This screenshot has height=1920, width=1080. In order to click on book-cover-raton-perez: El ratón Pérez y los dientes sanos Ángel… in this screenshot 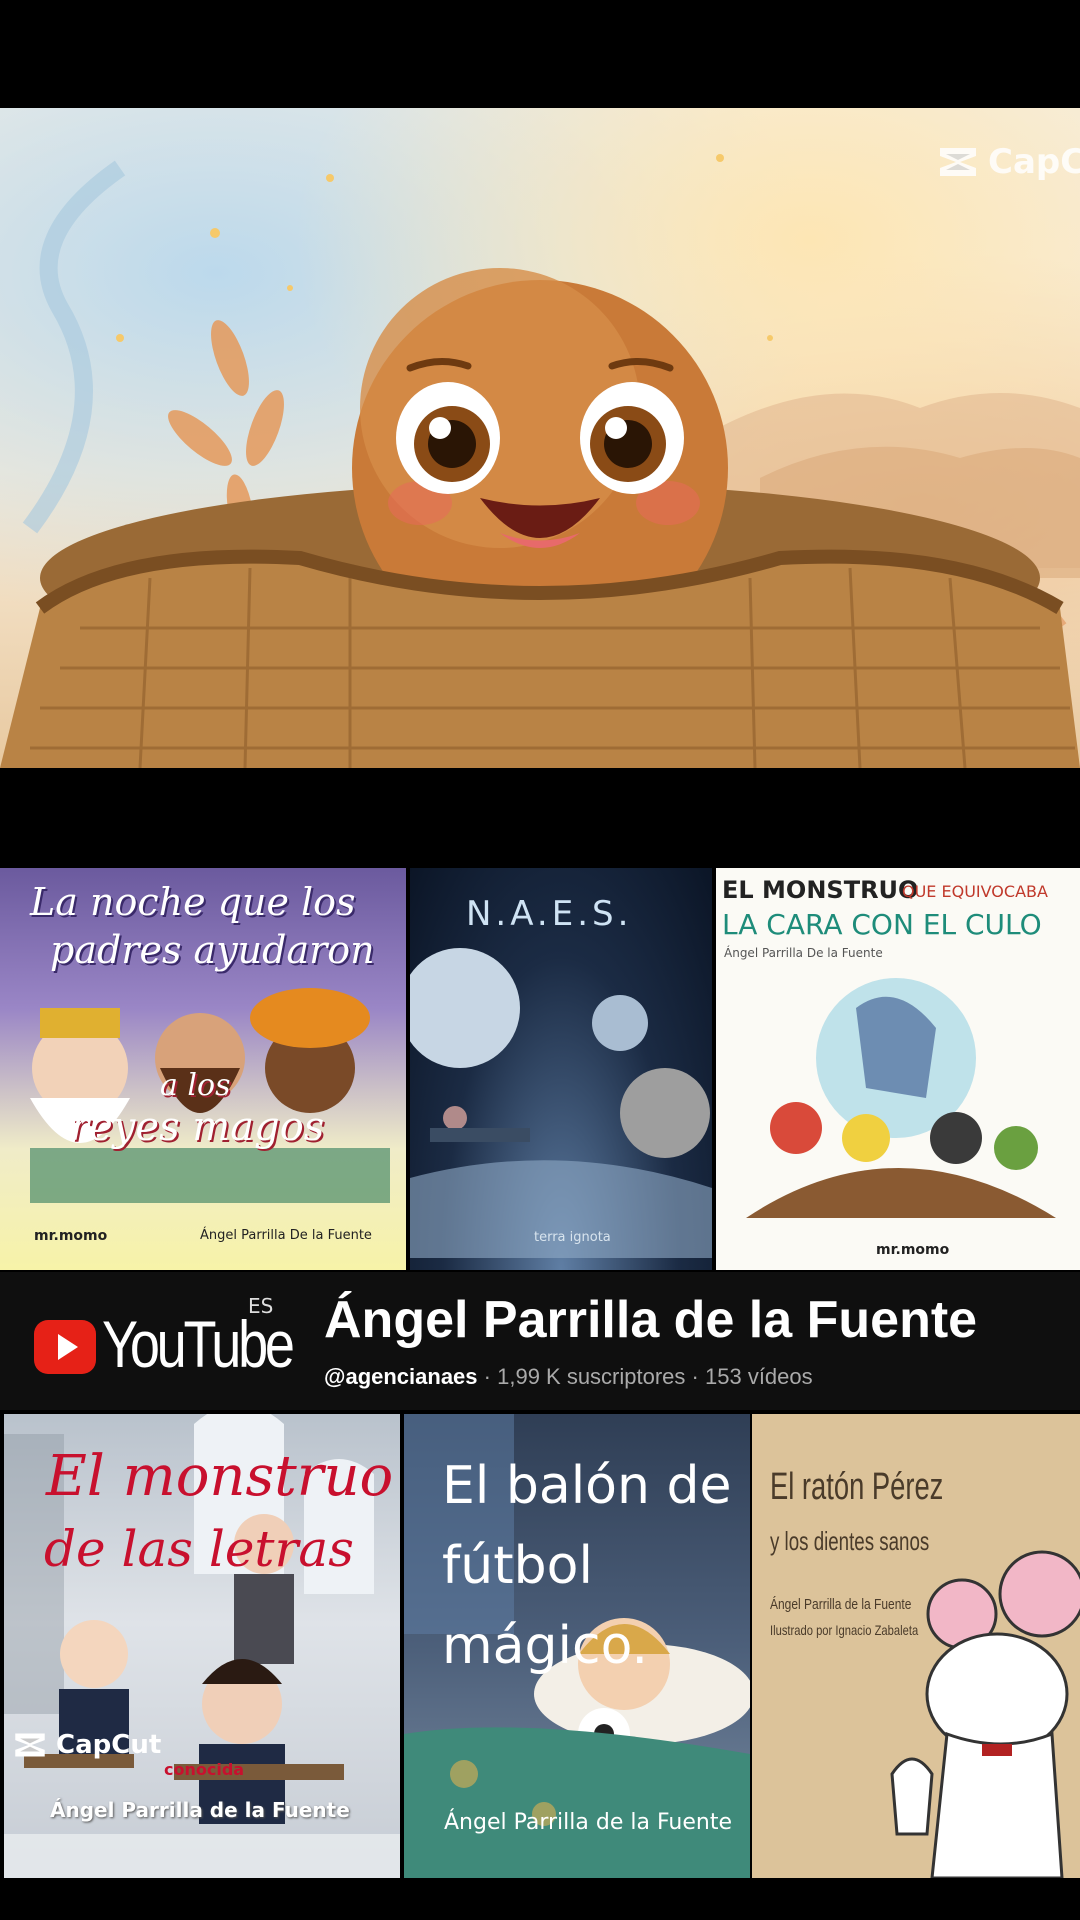, I will do `click(916, 1646)`.